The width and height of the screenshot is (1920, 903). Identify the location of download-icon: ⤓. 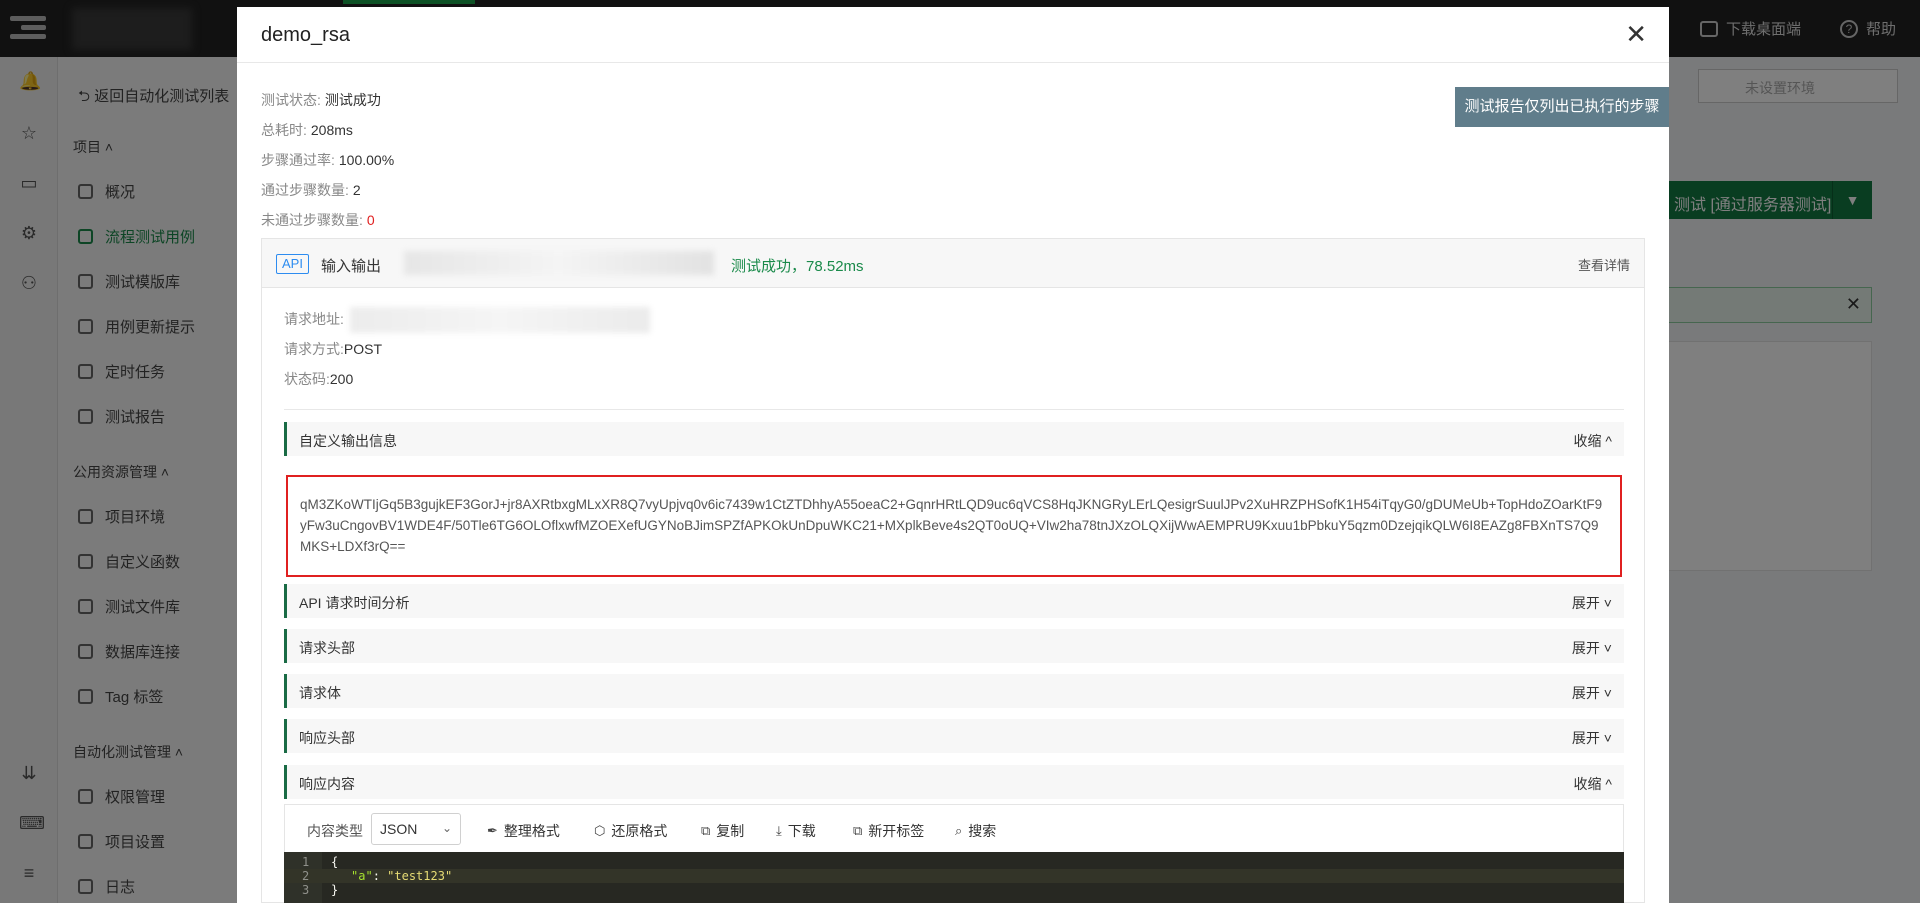
(779, 830).